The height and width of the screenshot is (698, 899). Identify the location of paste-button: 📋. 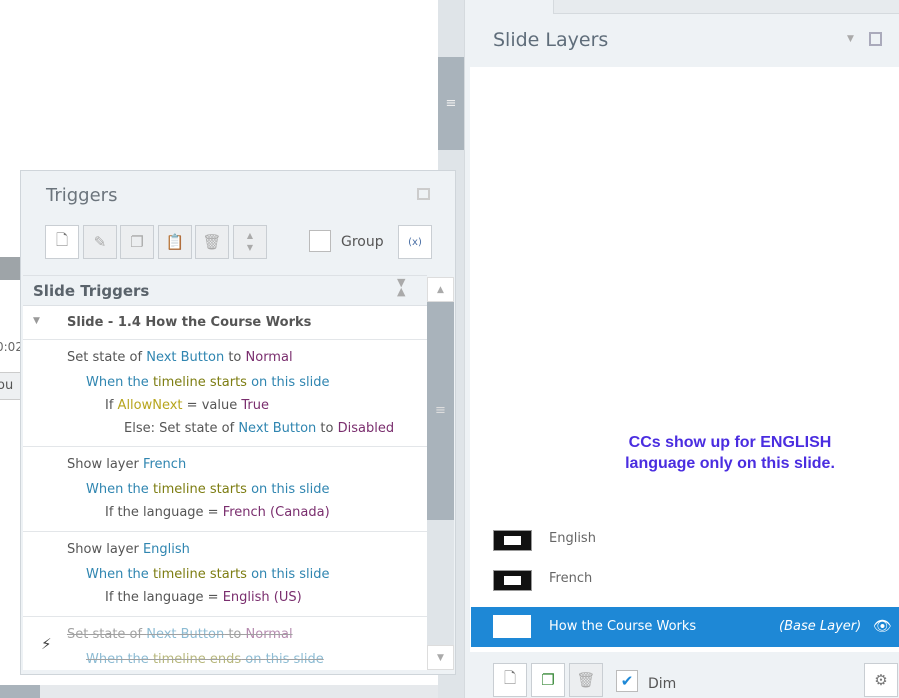
(175, 242).